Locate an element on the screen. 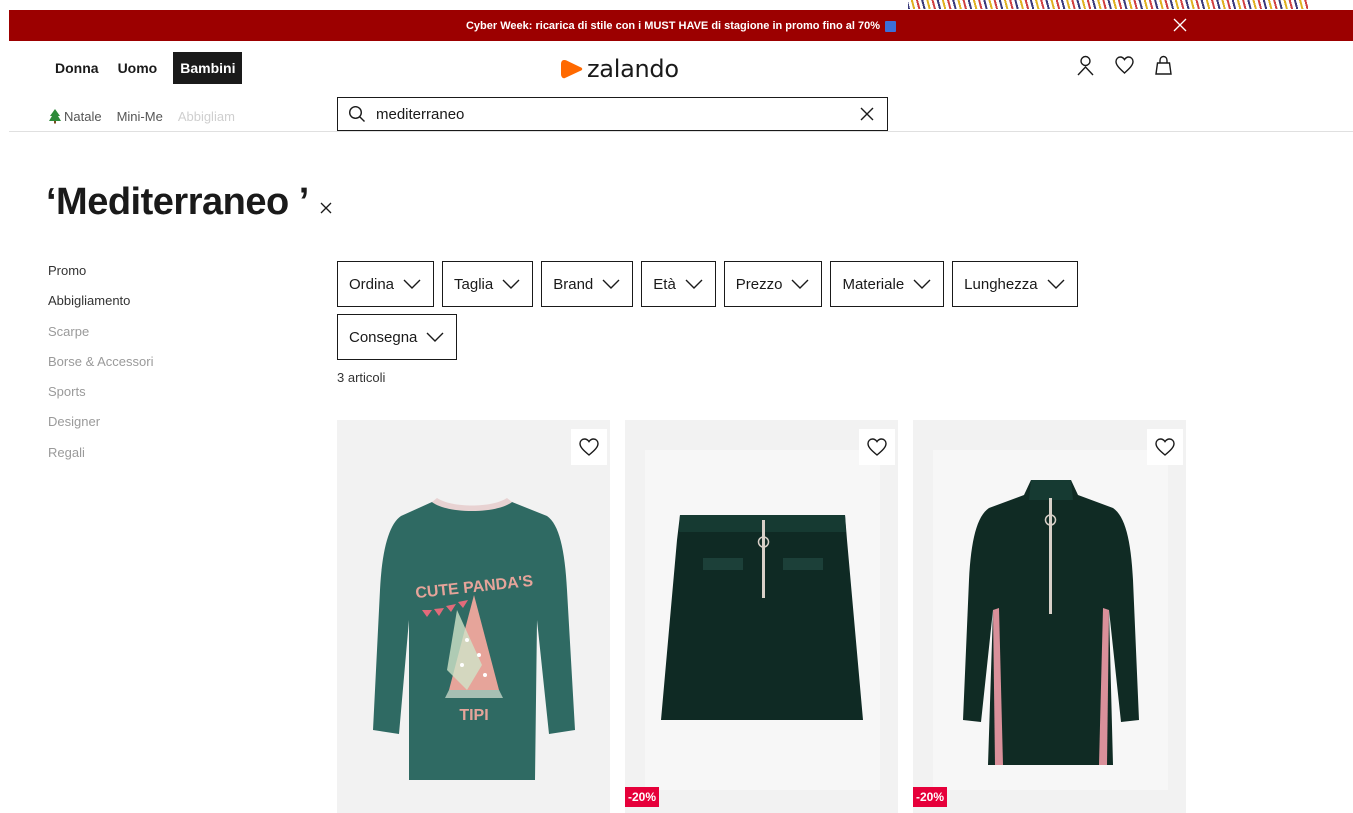  product-card: CUTE PANDA'S TIPI is located at coordinates (473, 616).